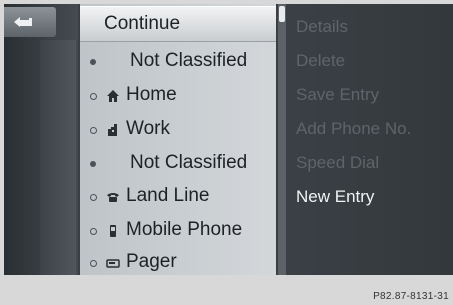 The image size is (453, 305). Describe the element at coordinates (178, 95) in the screenshot. I see `list-item-home: Home` at that location.